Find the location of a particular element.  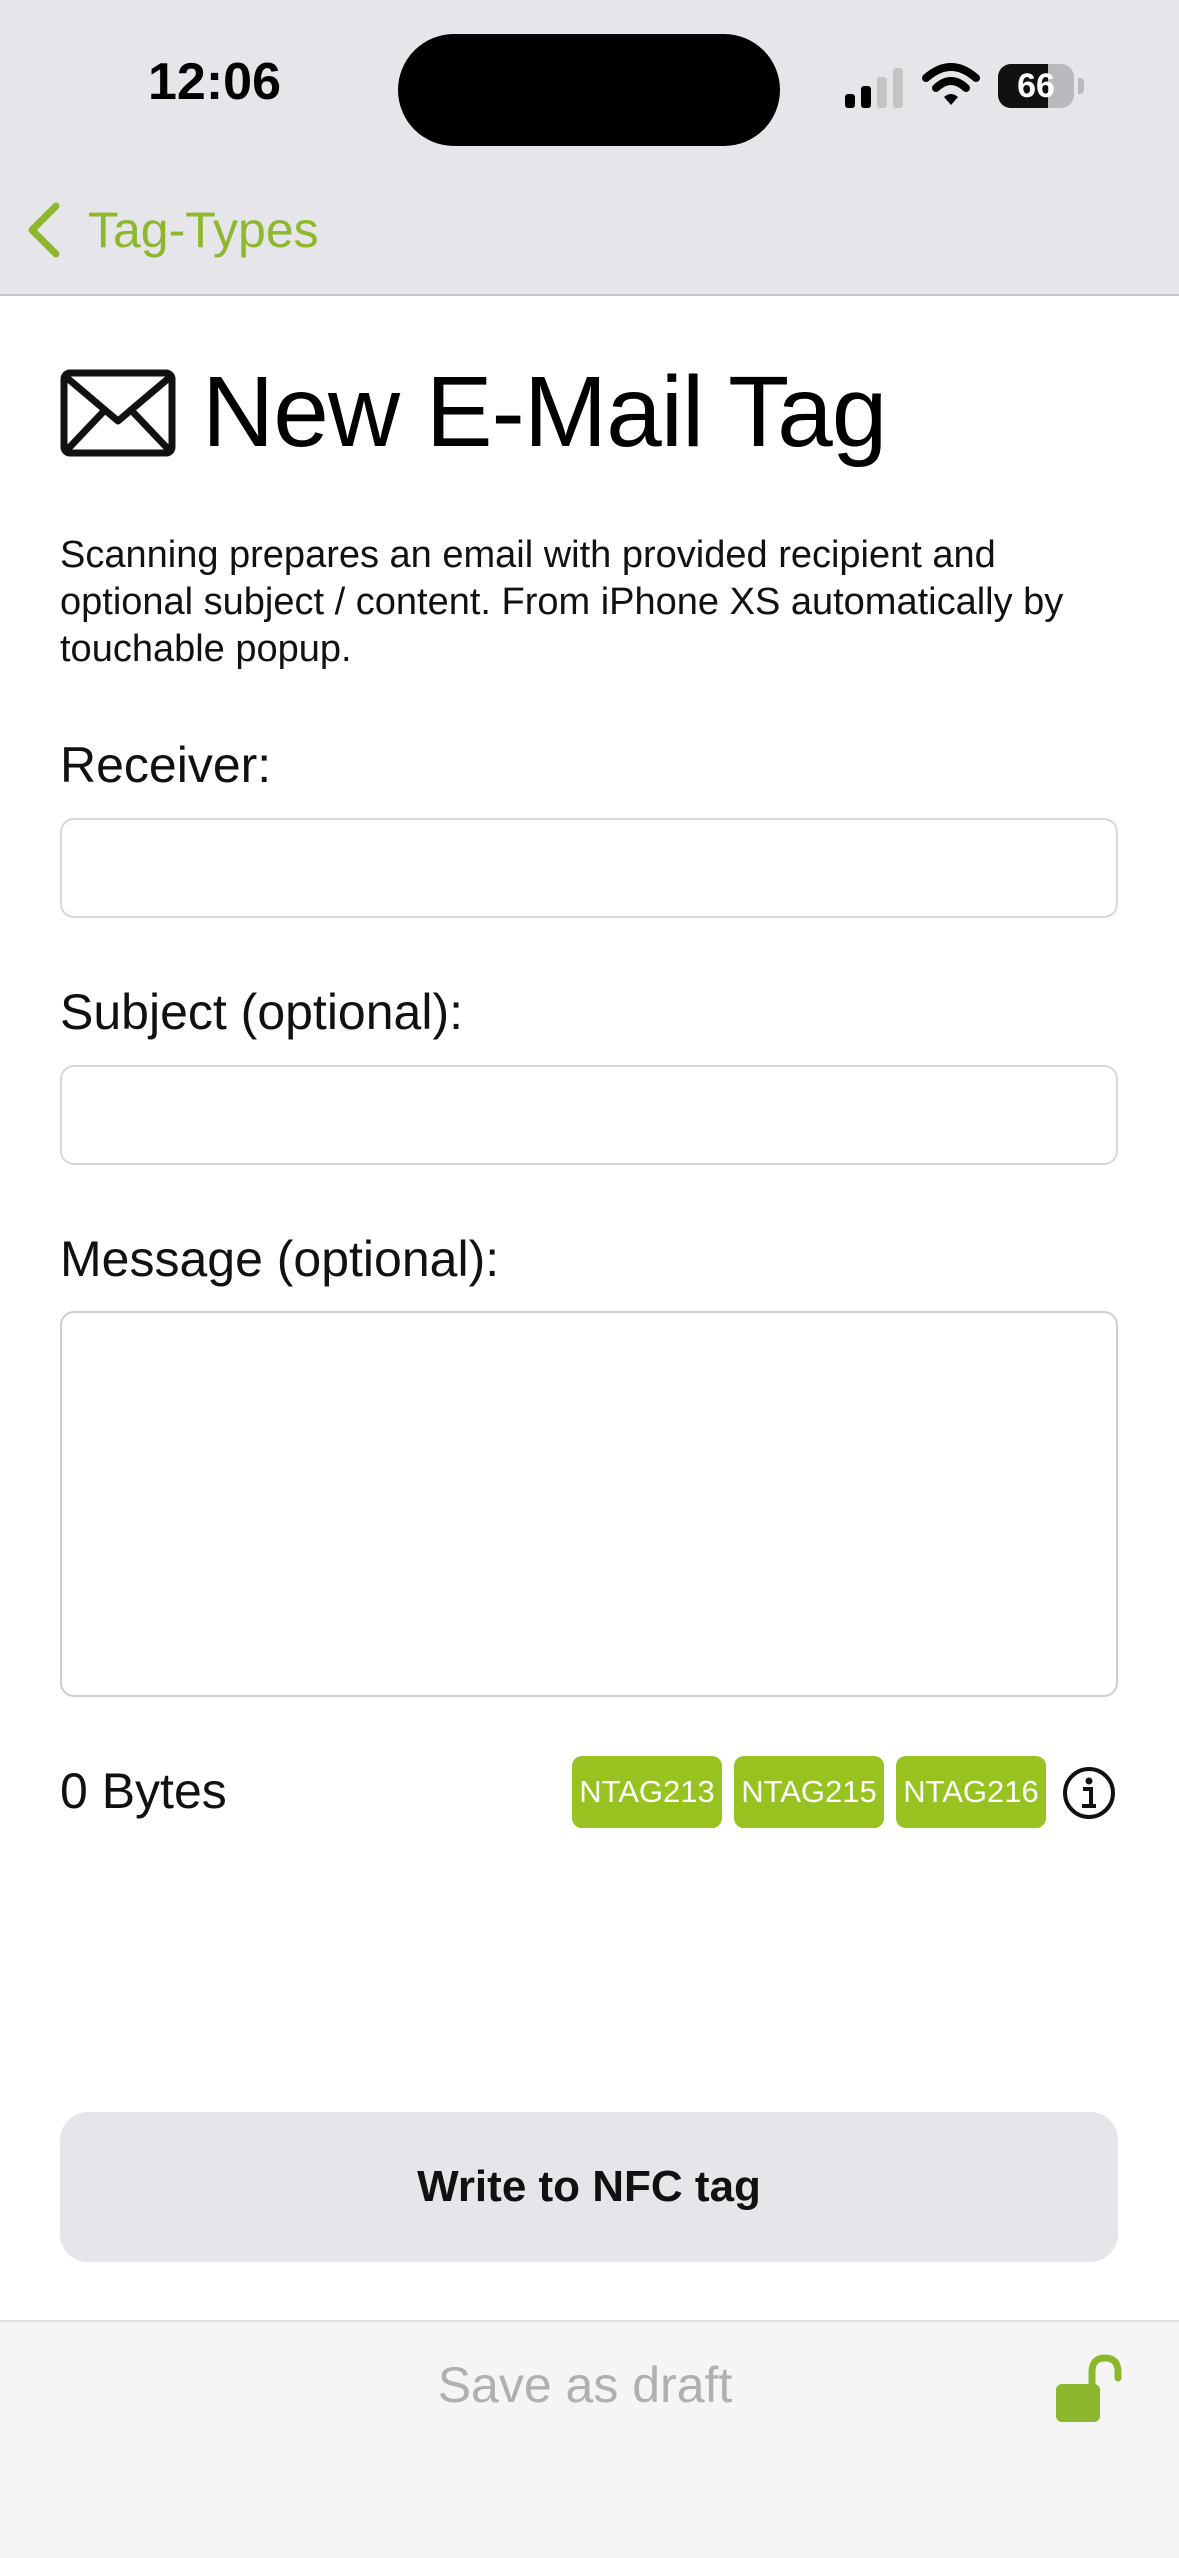

dynamic-island is located at coordinates (589, 90).